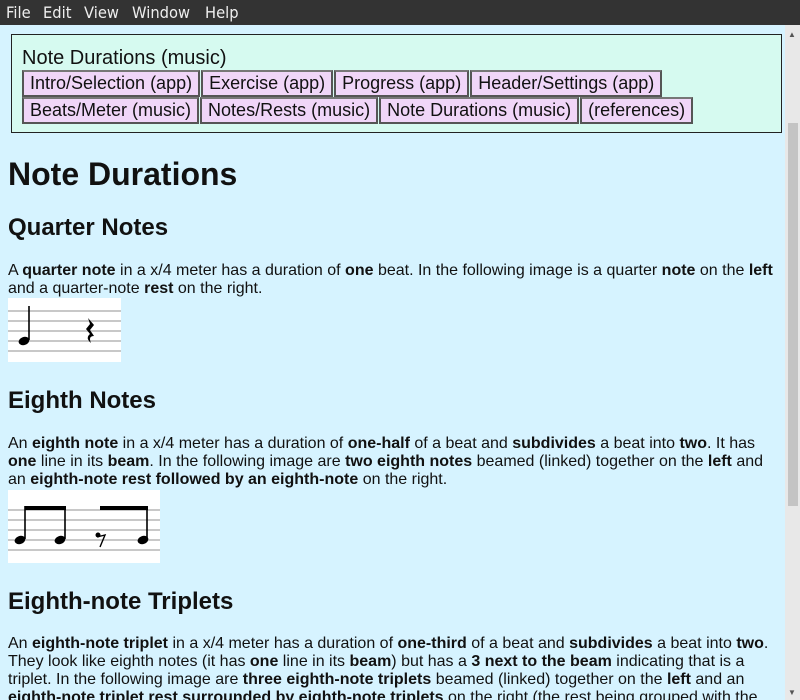  Describe the element at coordinates (722, 270) in the screenshot. I see `text: on the` at that location.